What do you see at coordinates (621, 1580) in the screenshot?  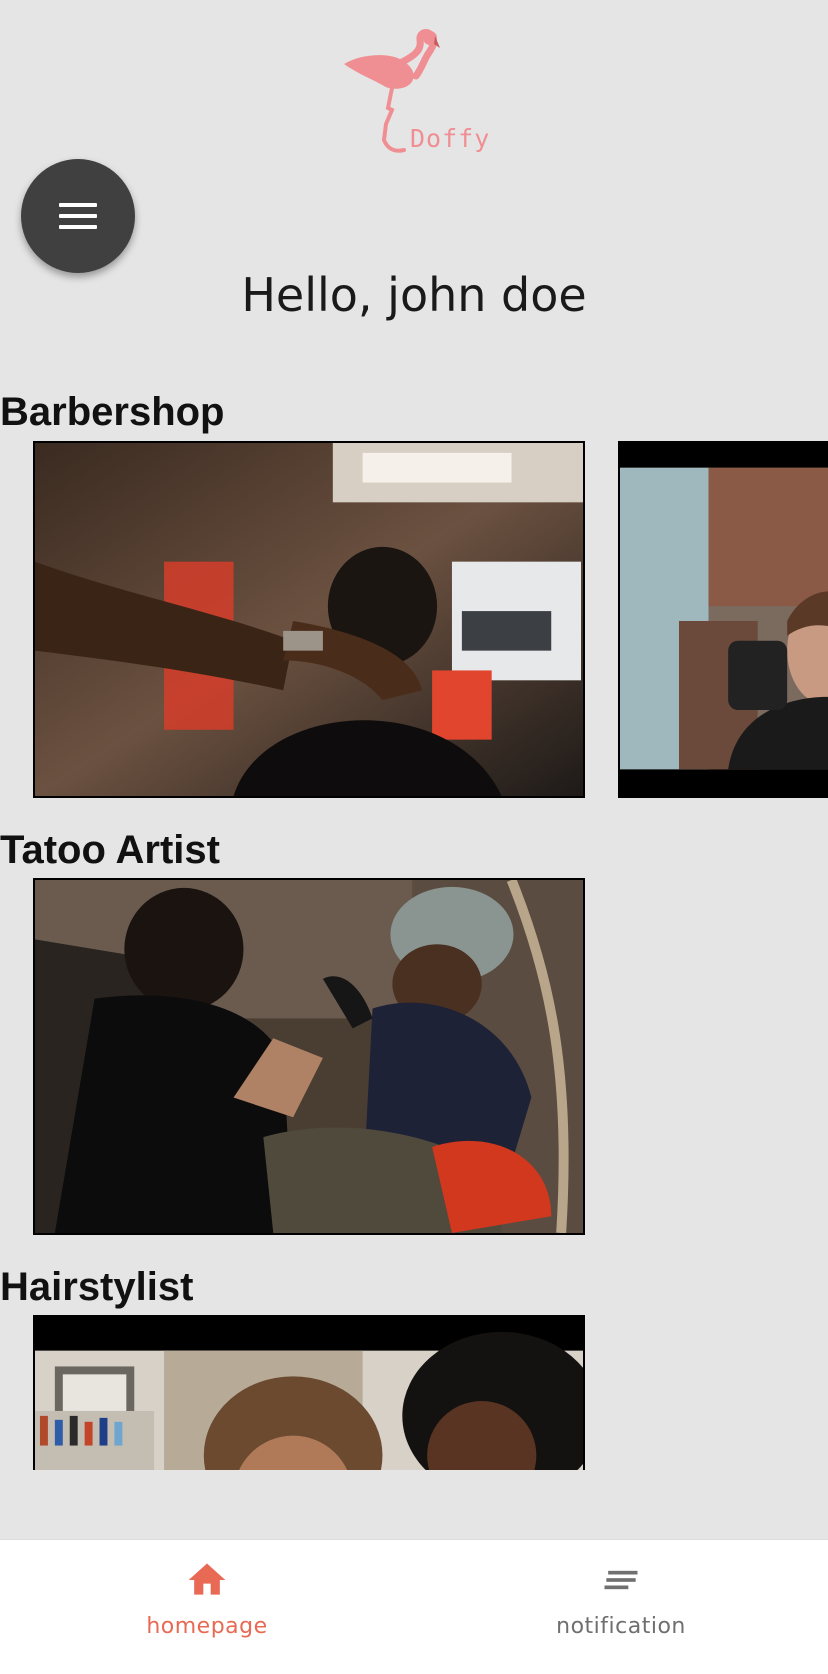 I see `notification-lines-icon` at bounding box center [621, 1580].